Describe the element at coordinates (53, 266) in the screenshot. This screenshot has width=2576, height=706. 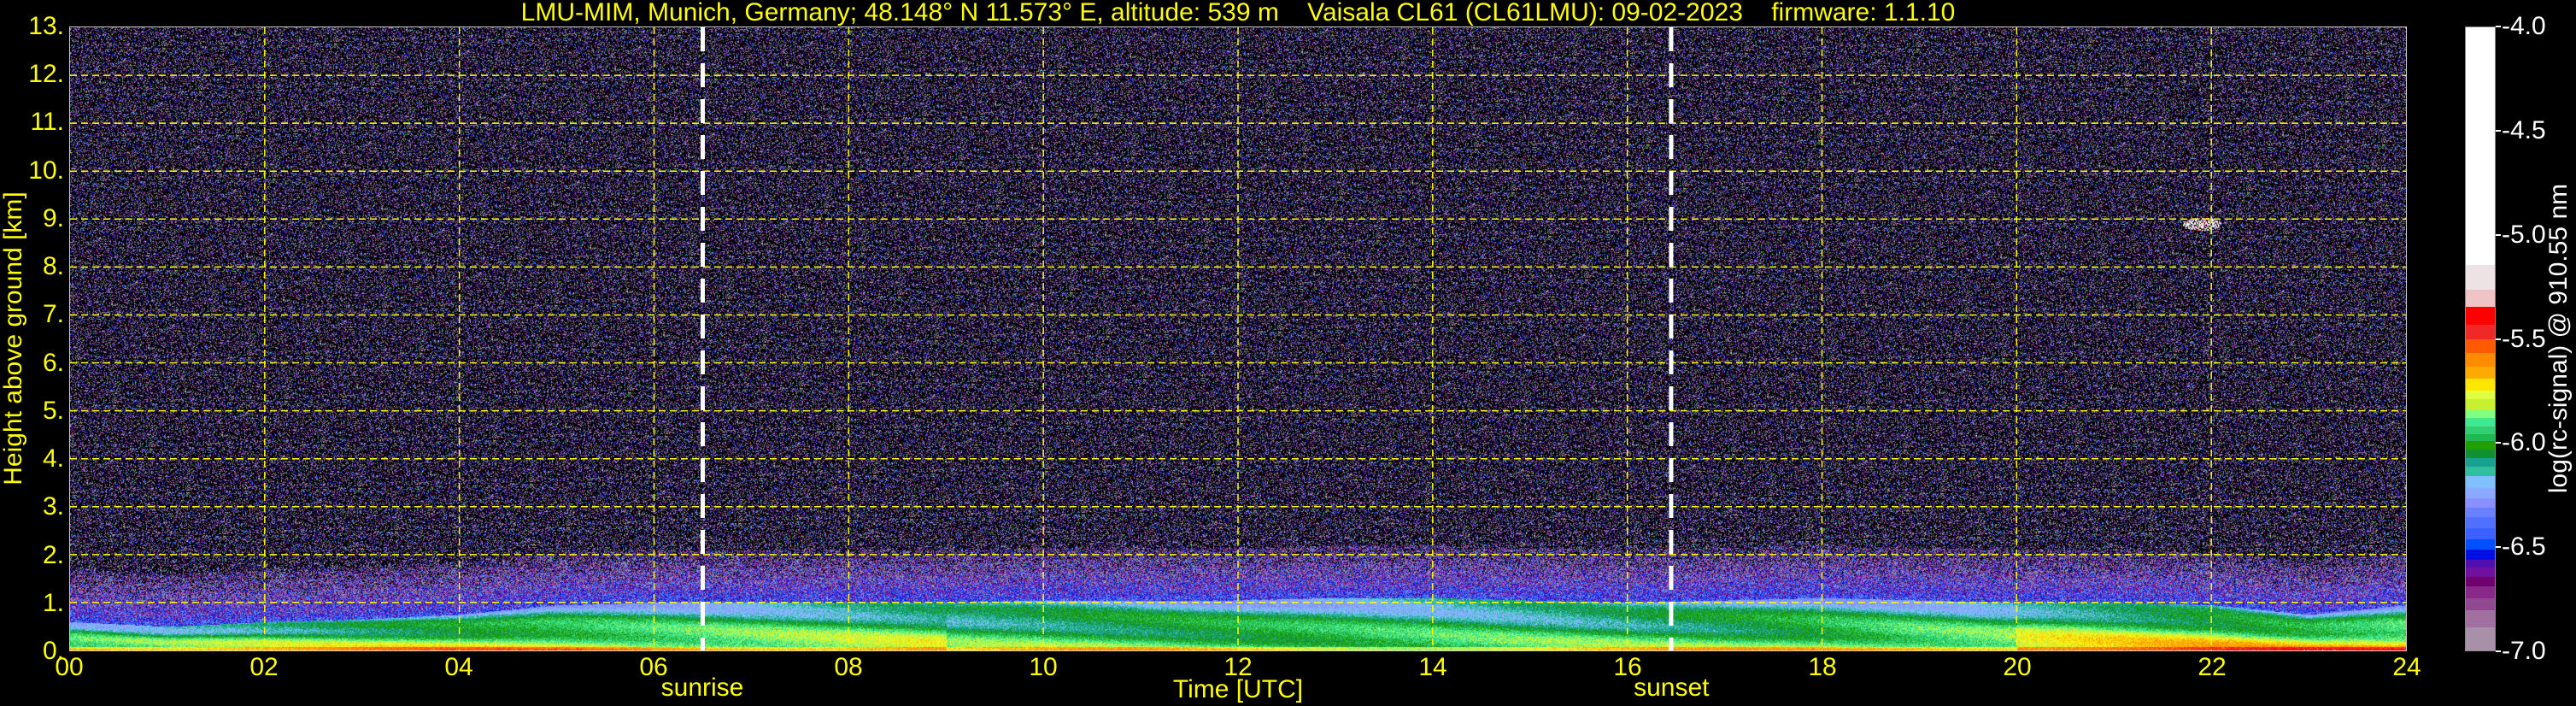
I see `y-tick-label: 8.` at that location.